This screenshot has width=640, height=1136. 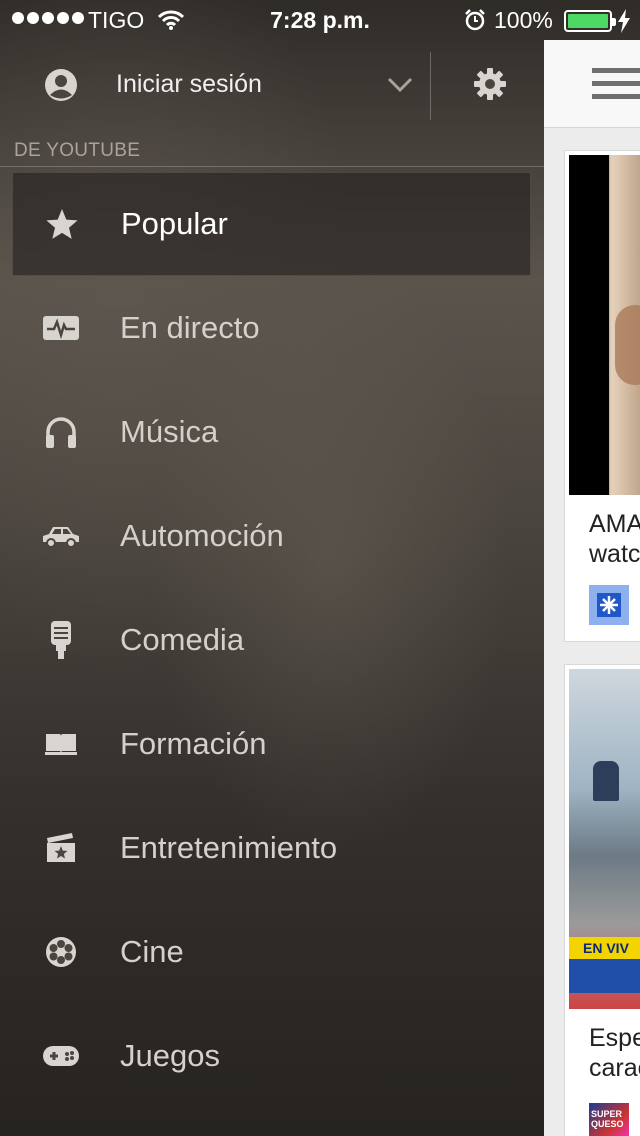 I want to click on channel-avatar: SUPER QUESO, so click(x=609, y=1119).